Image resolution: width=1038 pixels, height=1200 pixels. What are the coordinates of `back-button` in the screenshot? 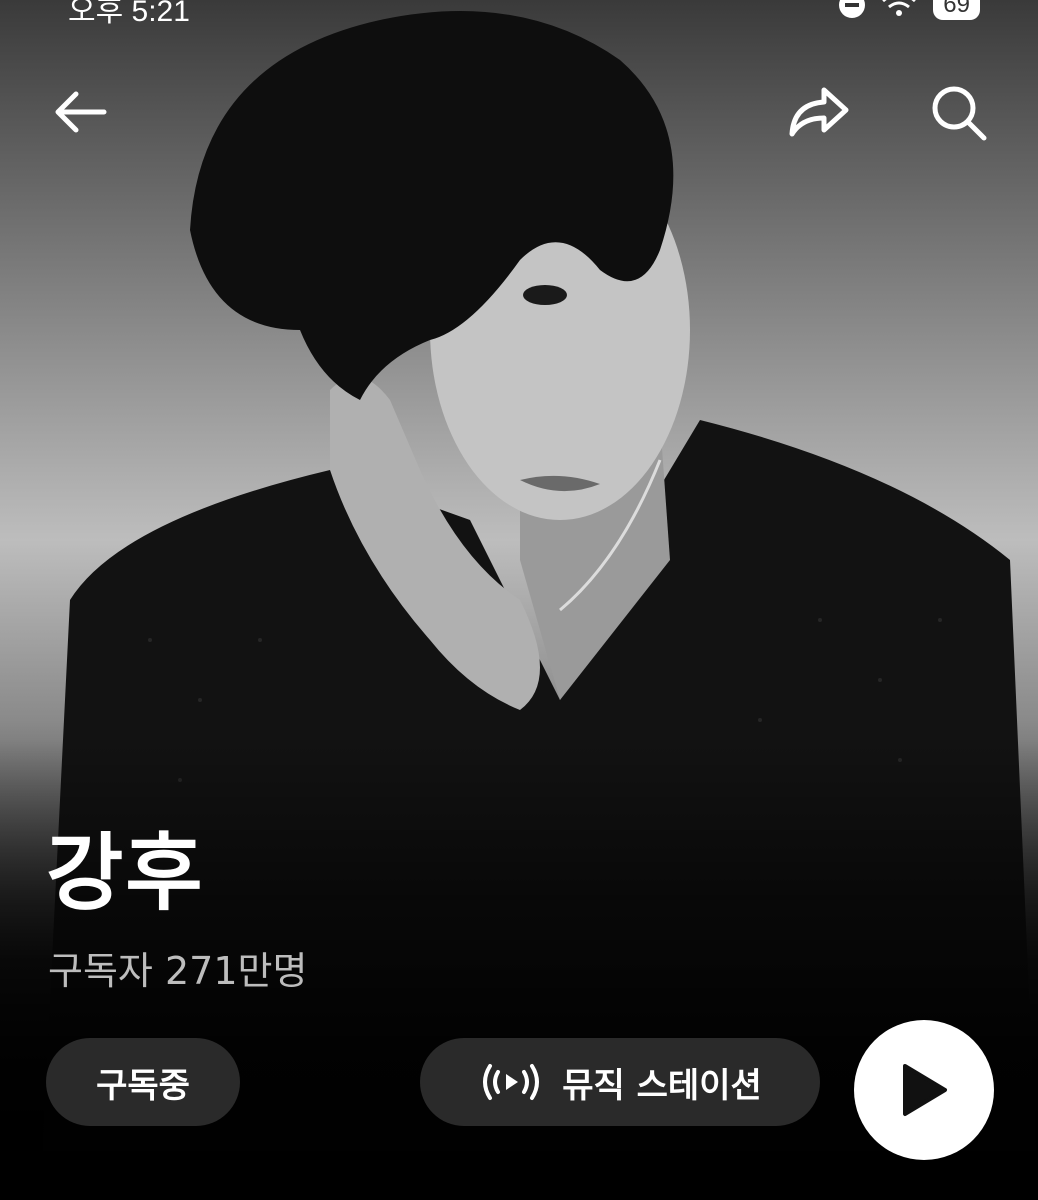 It's located at (80, 112).